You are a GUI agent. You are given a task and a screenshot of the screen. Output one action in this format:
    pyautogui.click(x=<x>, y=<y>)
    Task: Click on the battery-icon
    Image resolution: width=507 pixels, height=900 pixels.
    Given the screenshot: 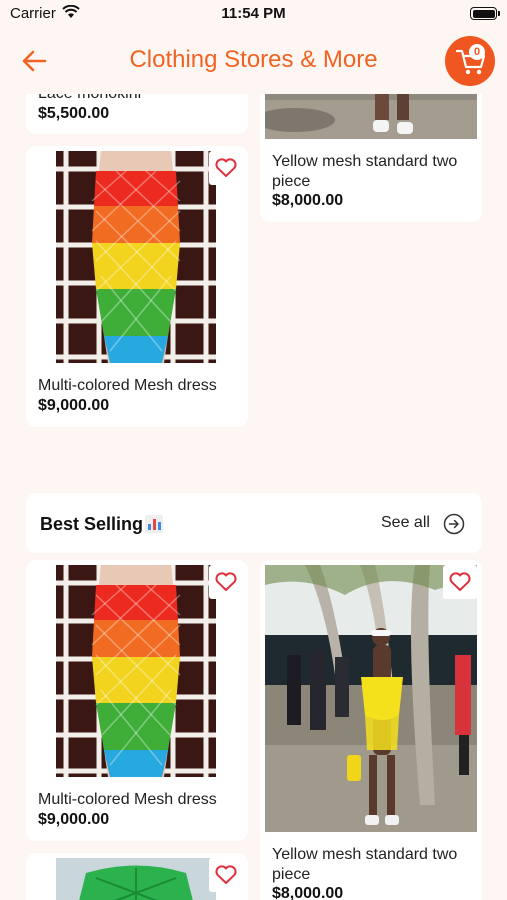 What is the action you would take?
    pyautogui.click(x=485, y=13)
    